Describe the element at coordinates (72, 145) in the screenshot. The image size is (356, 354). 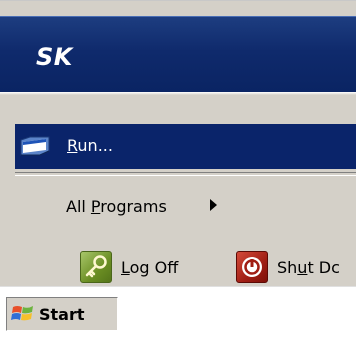
I see `run-accelerator: R` at that location.